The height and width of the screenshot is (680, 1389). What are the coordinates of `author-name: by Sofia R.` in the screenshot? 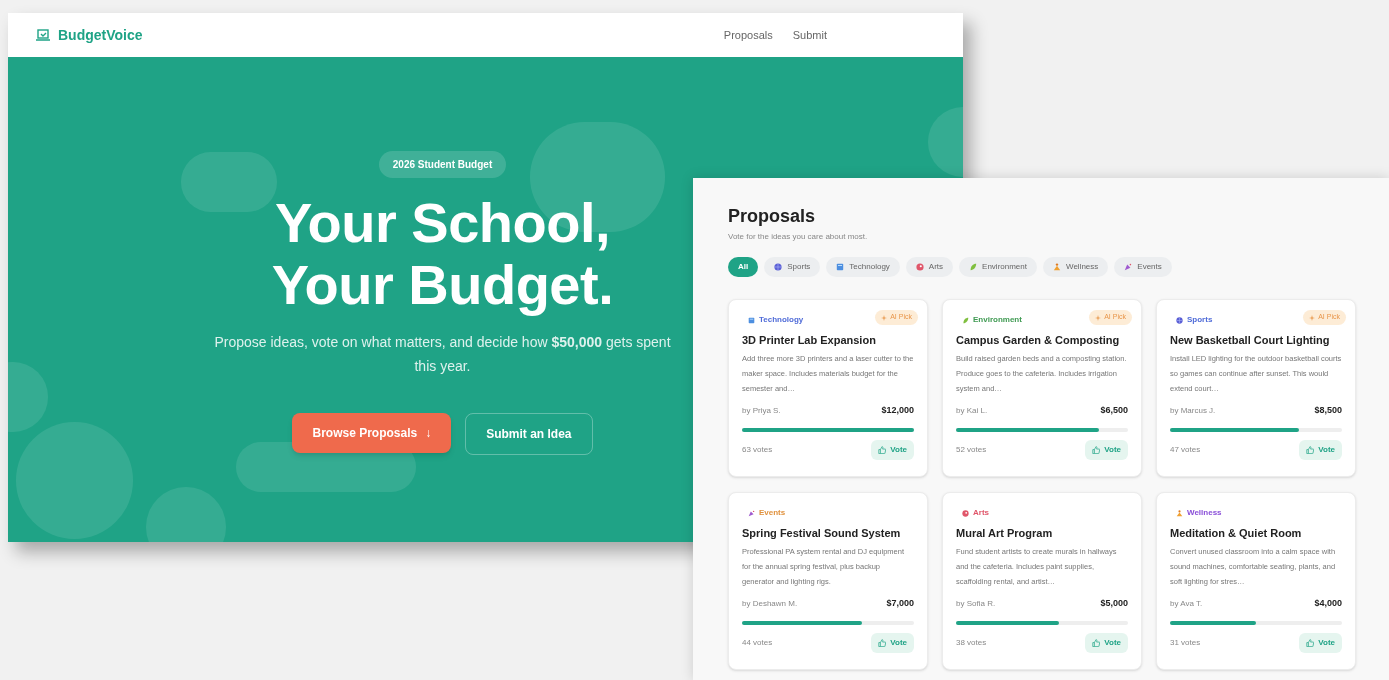 It's located at (976, 603).